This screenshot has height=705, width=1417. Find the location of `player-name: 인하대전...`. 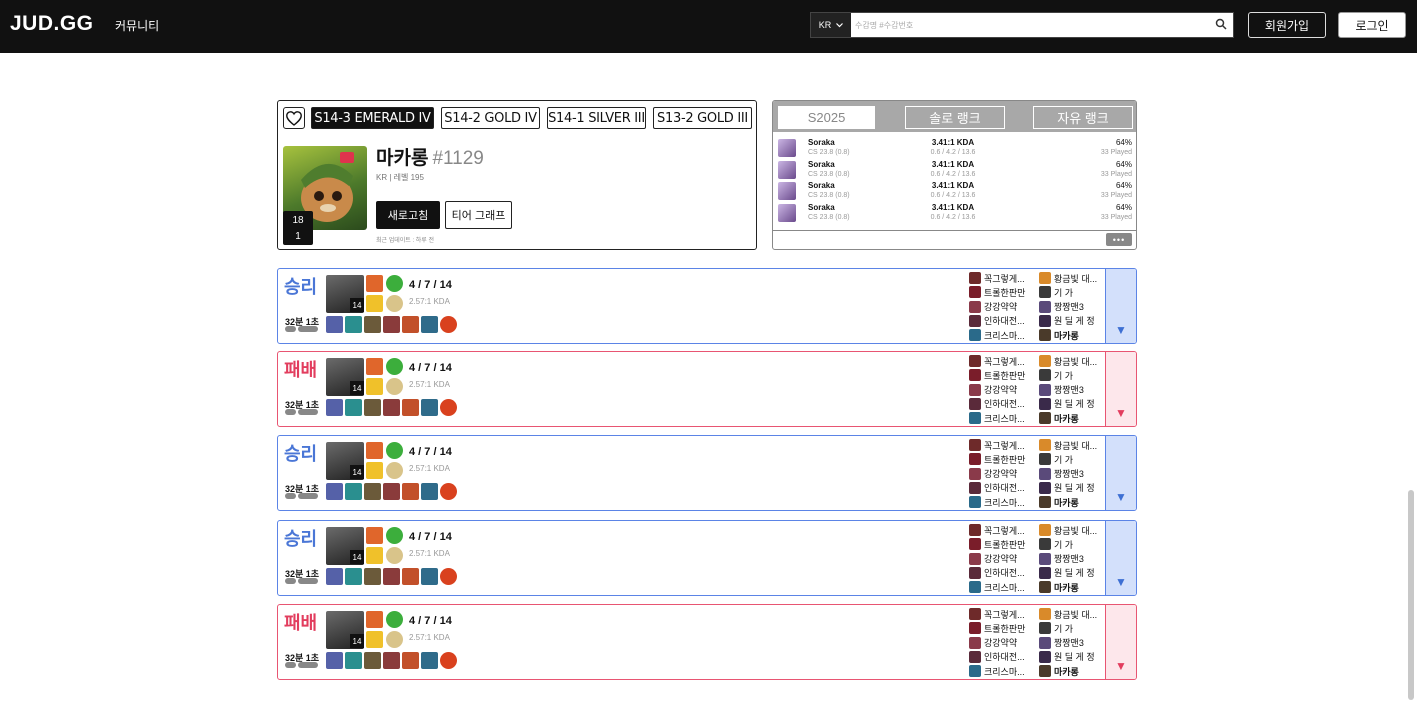

player-name: 인하대전... is located at coordinates (1004, 657).